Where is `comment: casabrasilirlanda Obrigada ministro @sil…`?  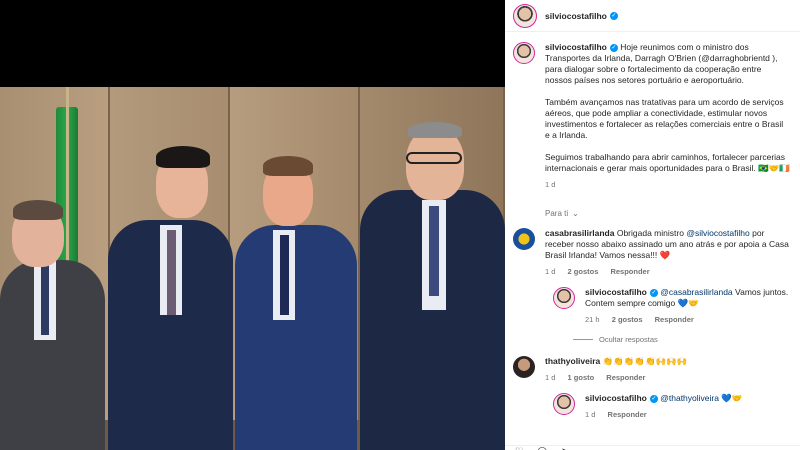
comment: casabrasilirlanda Obrigada ministro @sil… is located at coordinates (652, 252).